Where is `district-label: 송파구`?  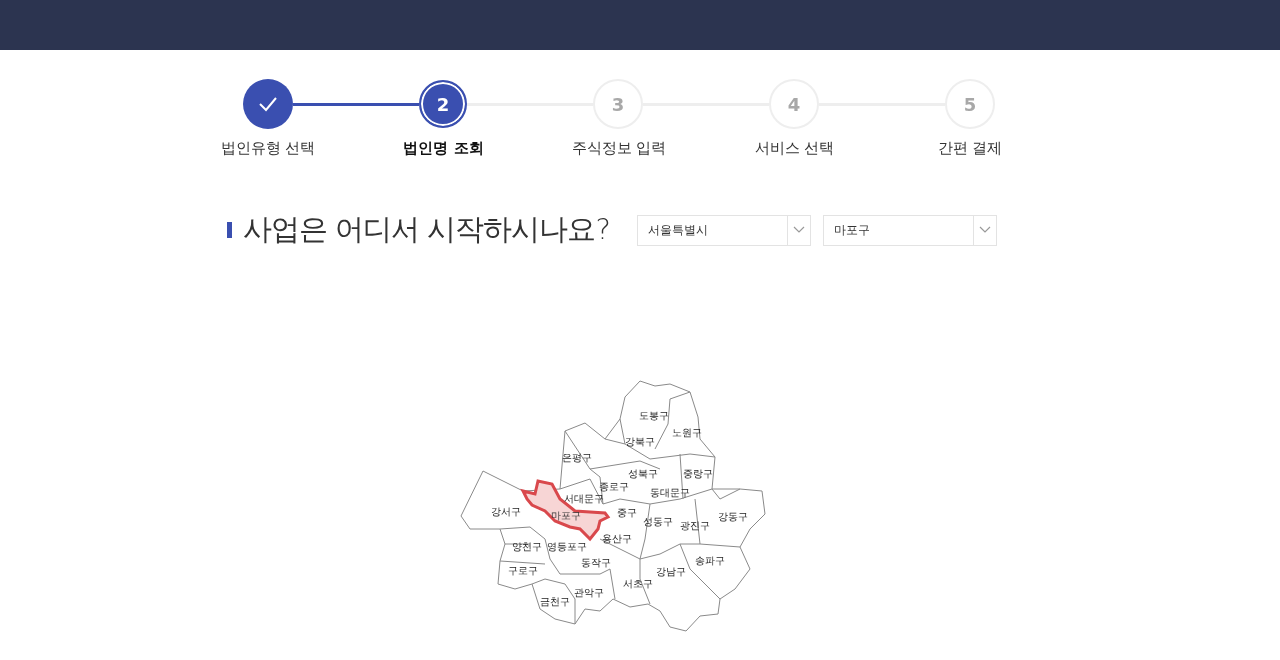 district-label: 송파구 is located at coordinates (710, 560).